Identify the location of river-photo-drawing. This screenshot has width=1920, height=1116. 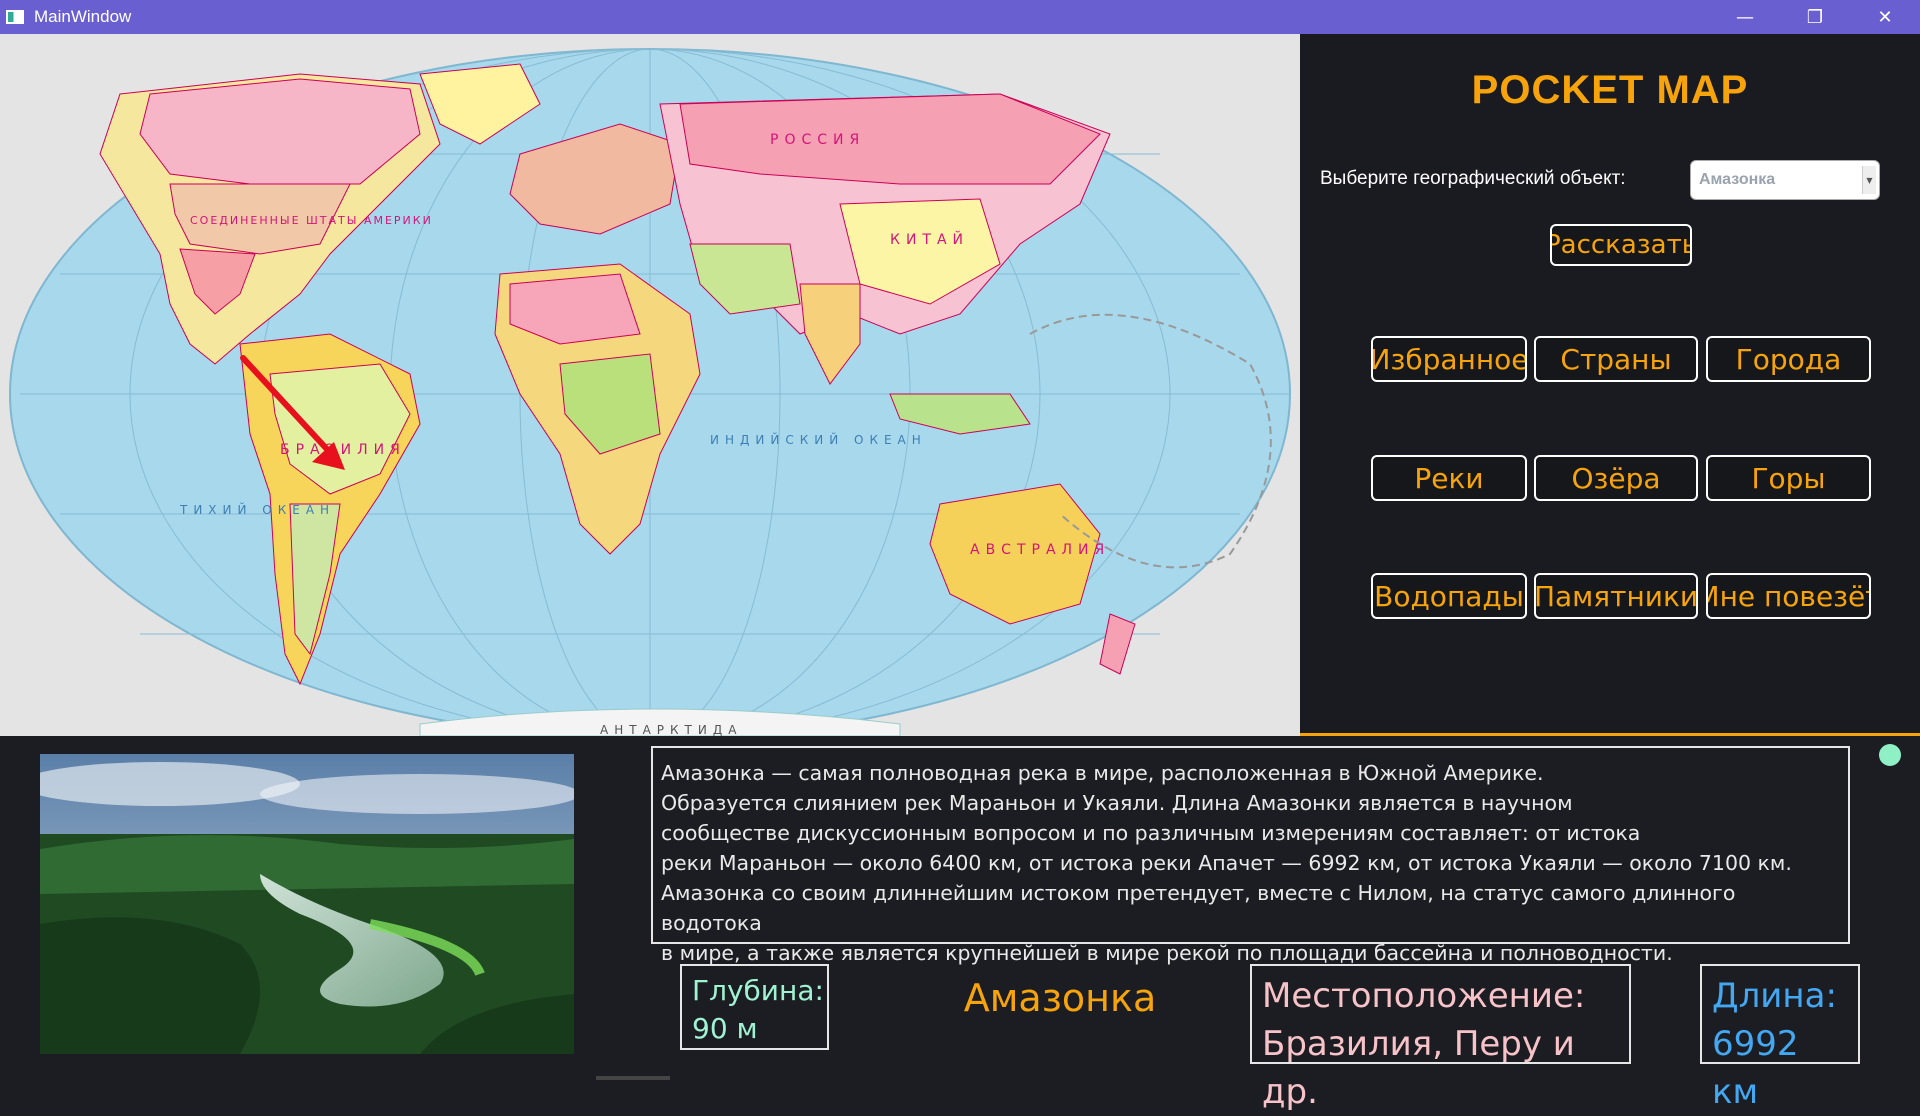
(307, 904).